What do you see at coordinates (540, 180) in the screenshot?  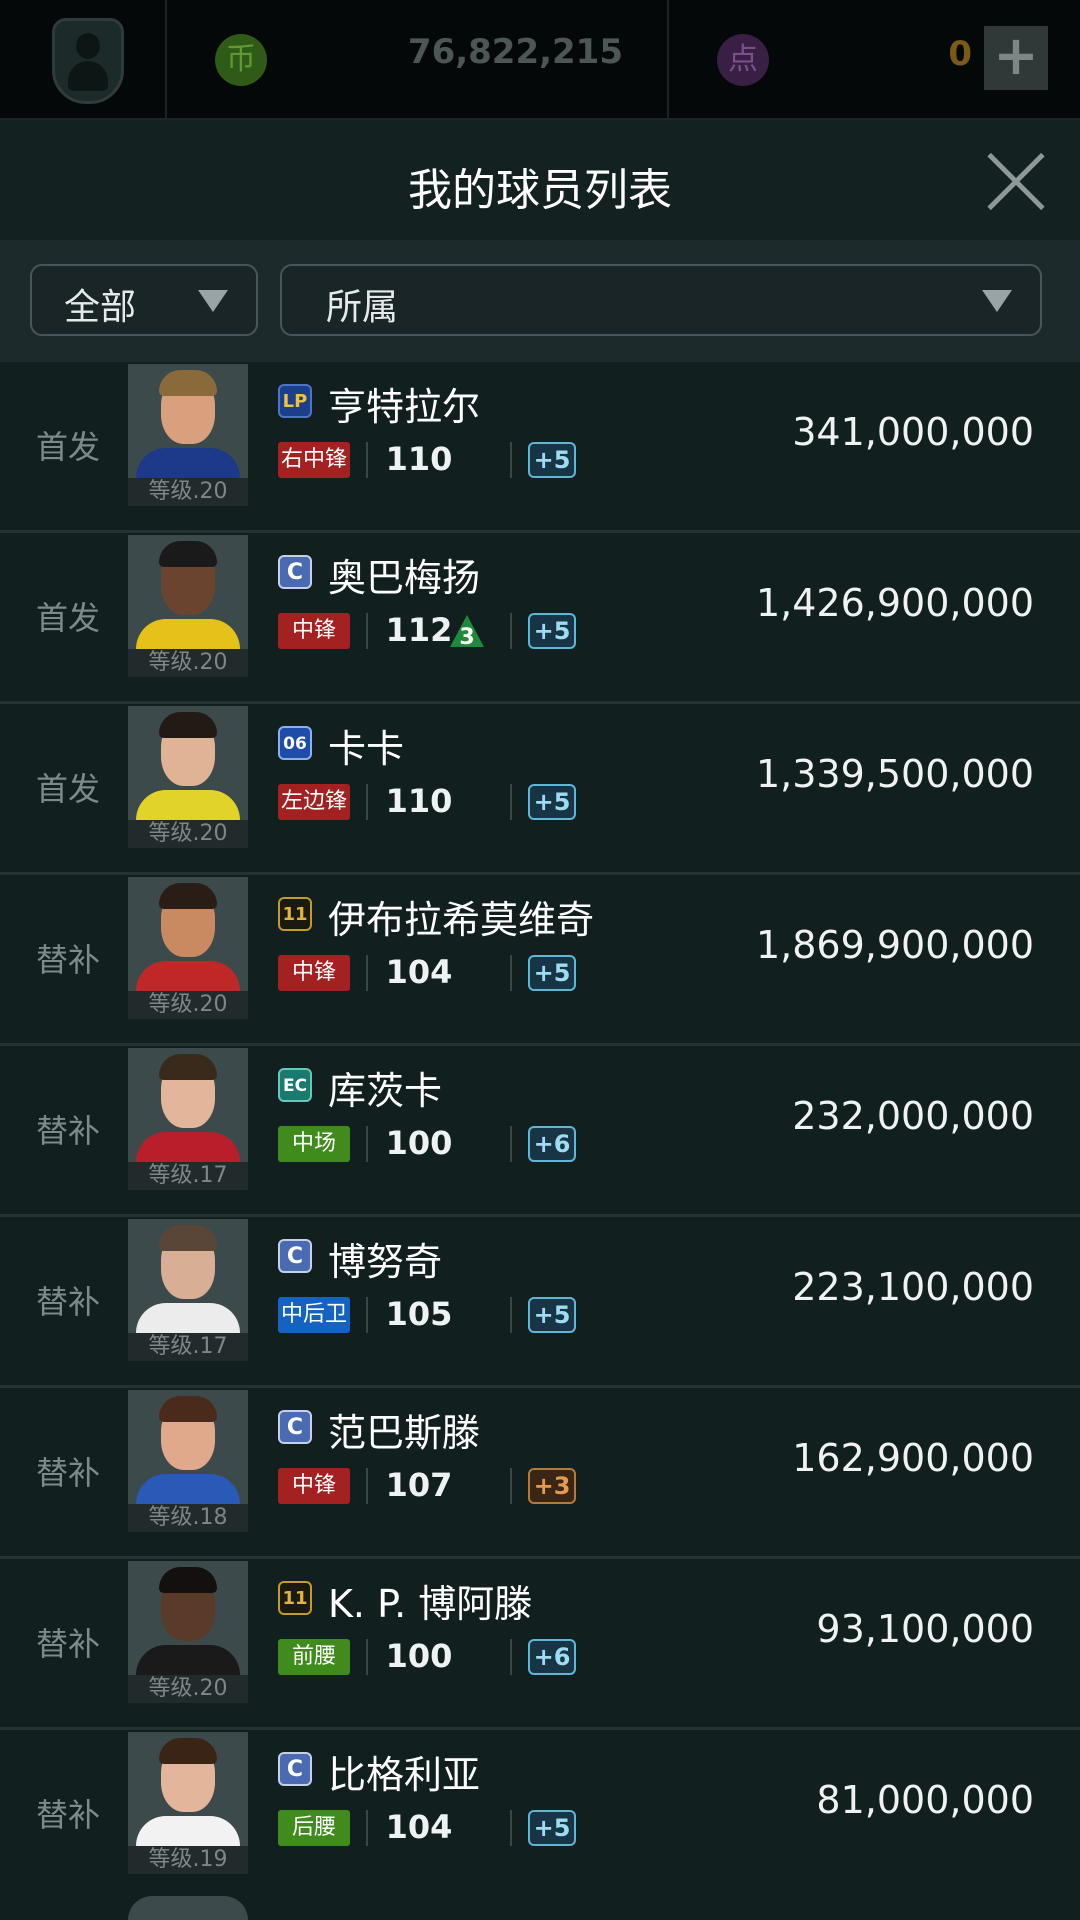 I see `dialog-header: 我的球员列表` at bounding box center [540, 180].